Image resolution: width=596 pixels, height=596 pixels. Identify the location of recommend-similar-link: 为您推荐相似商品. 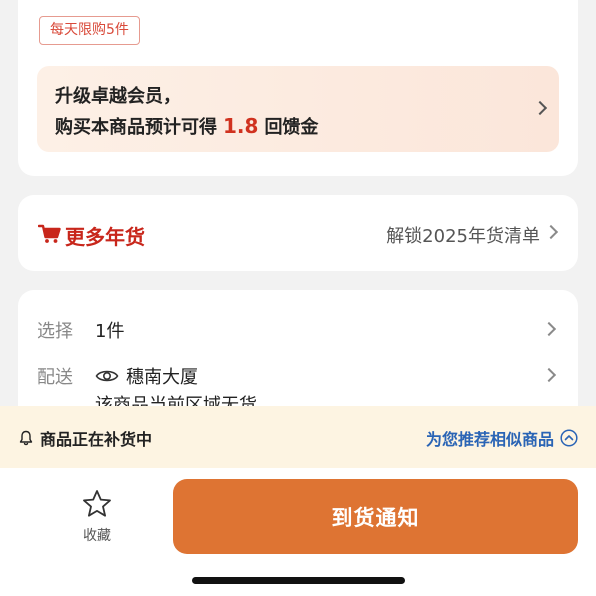
(502, 438).